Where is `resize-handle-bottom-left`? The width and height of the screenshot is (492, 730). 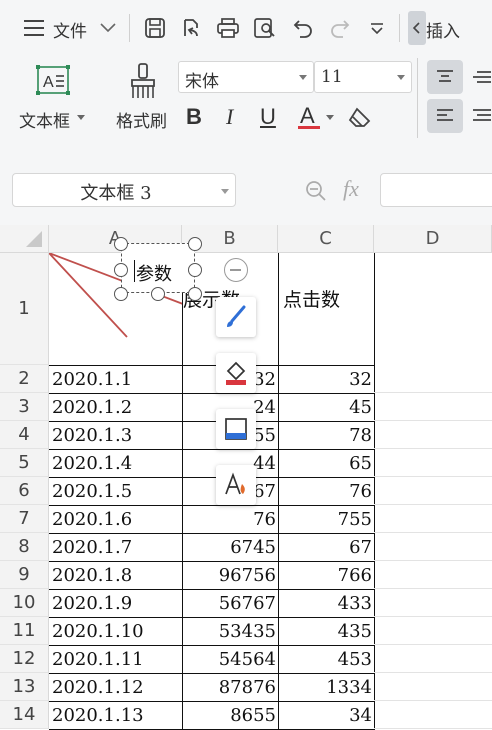
resize-handle-bottom-left is located at coordinates (121, 294).